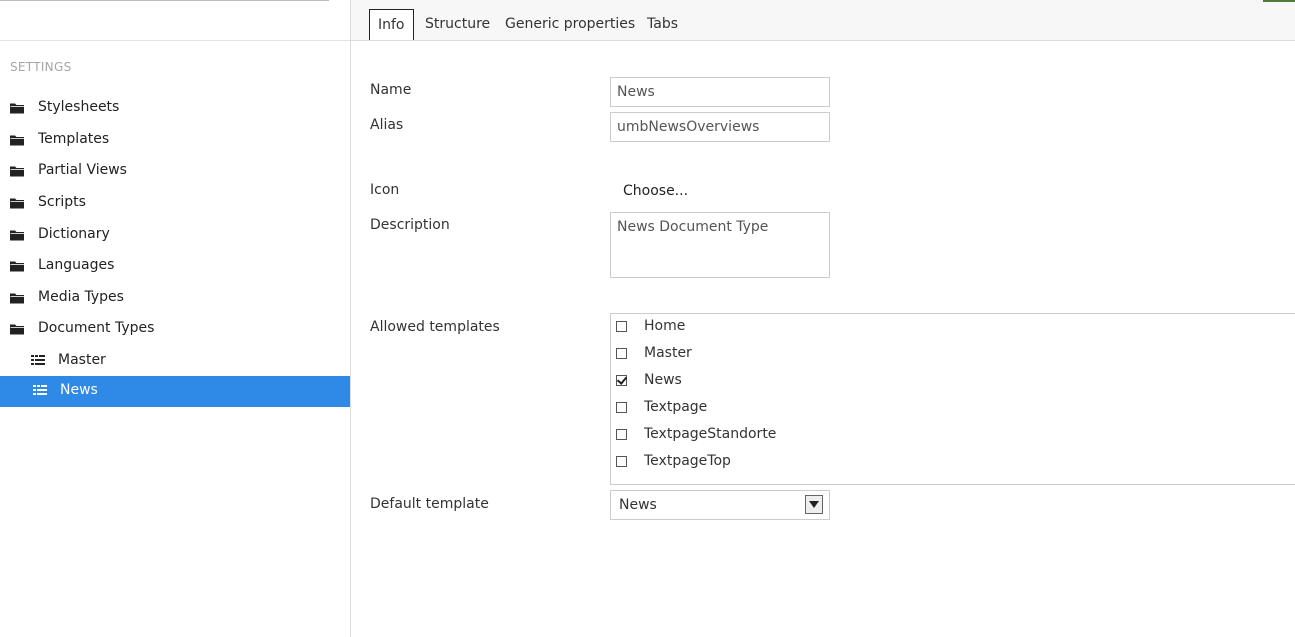 The height and width of the screenshot is (637, 1295). What do you see at coordinates (663, 380) in the screenshot?
I see `template-option-label: News` at bounding box center [663, 380].